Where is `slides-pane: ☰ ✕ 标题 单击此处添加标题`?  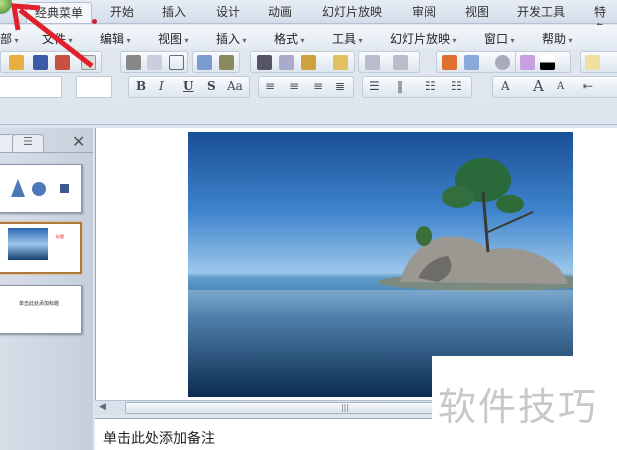 slides-pane: ☰ ✕ 标题 单击此处添加标题 is located at coordinates (46, 289).